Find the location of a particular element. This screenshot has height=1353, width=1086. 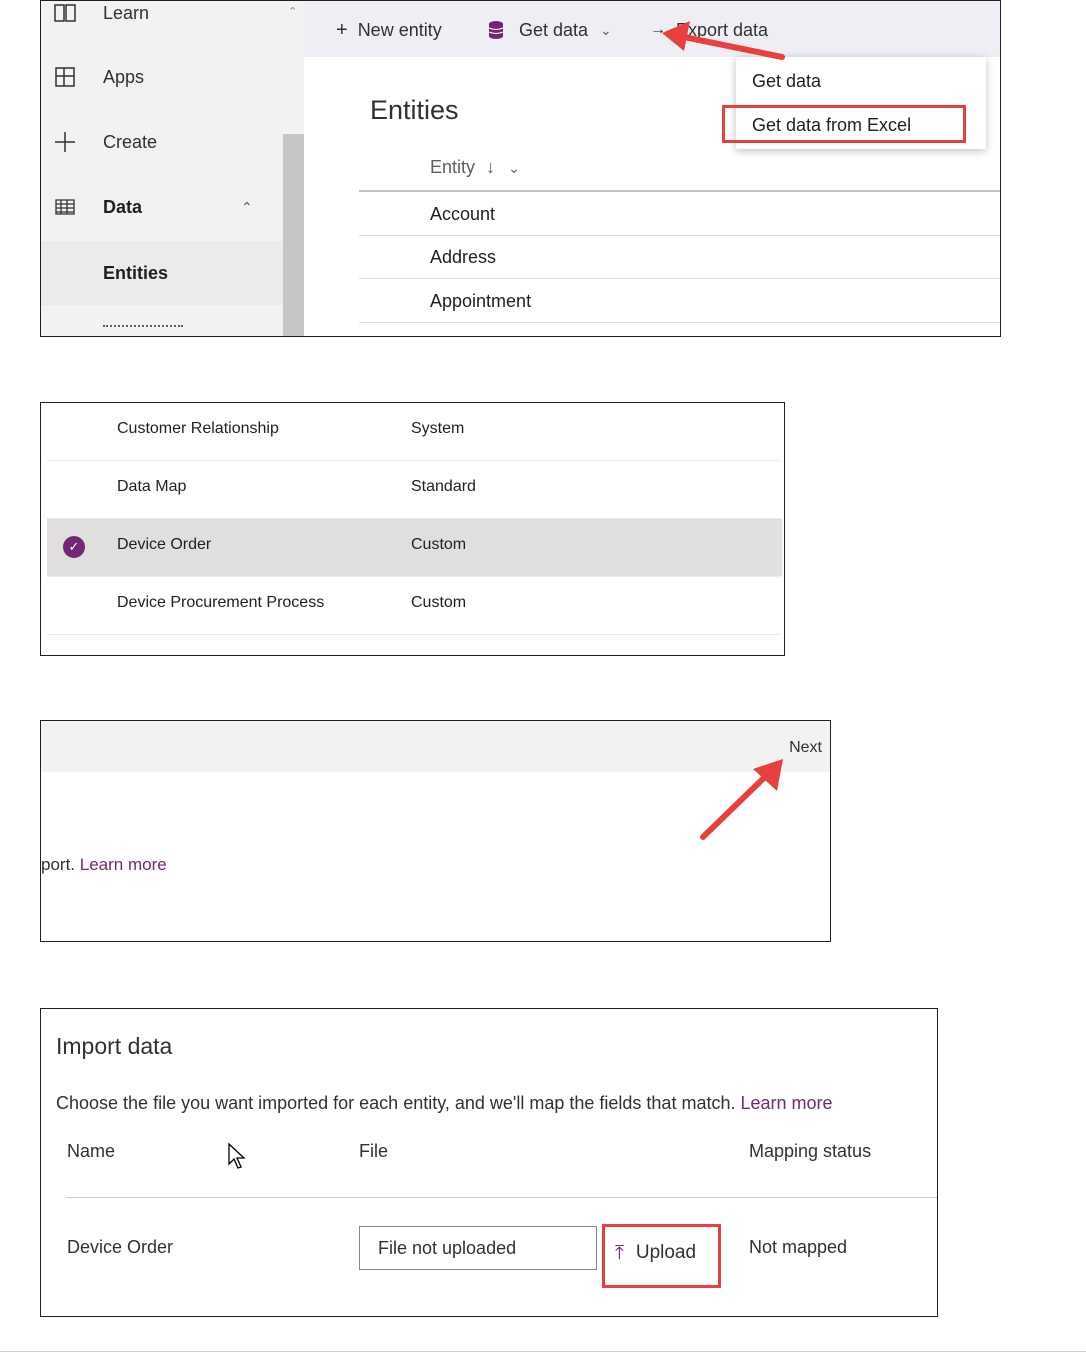

truncated-nav-item is located at coordinates (143, 327).